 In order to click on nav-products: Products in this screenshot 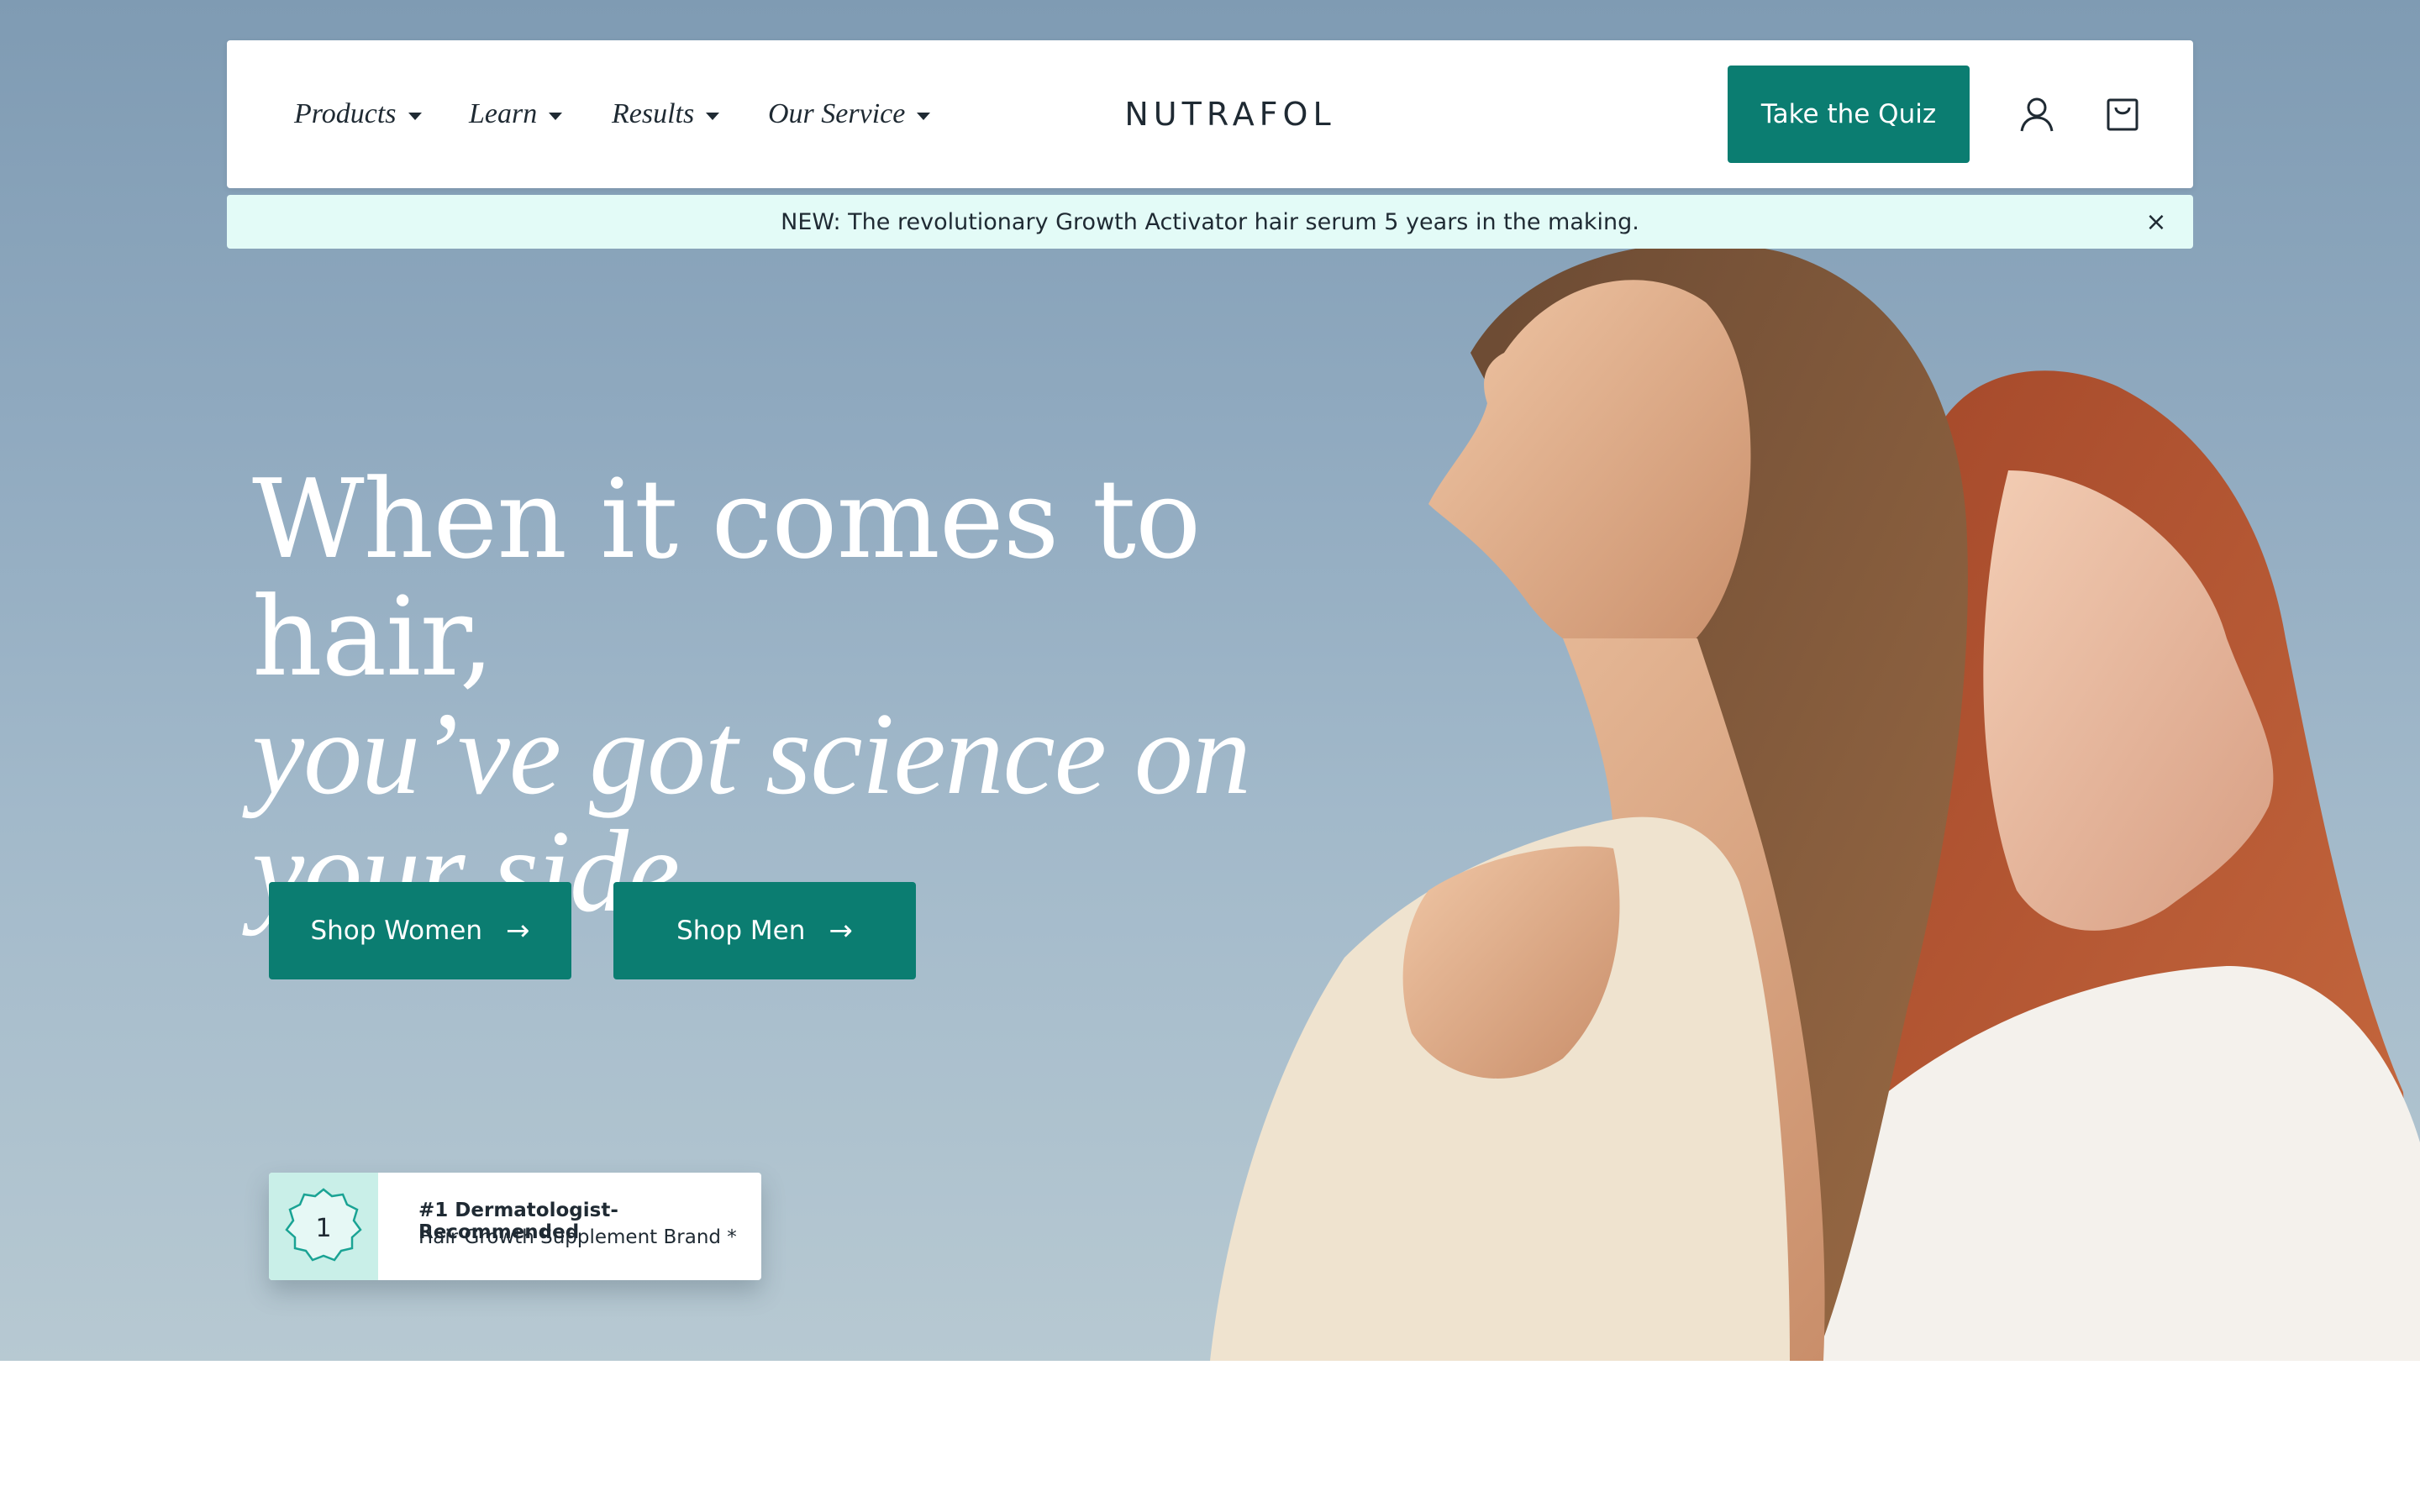, I will do `click(358, 114)`.